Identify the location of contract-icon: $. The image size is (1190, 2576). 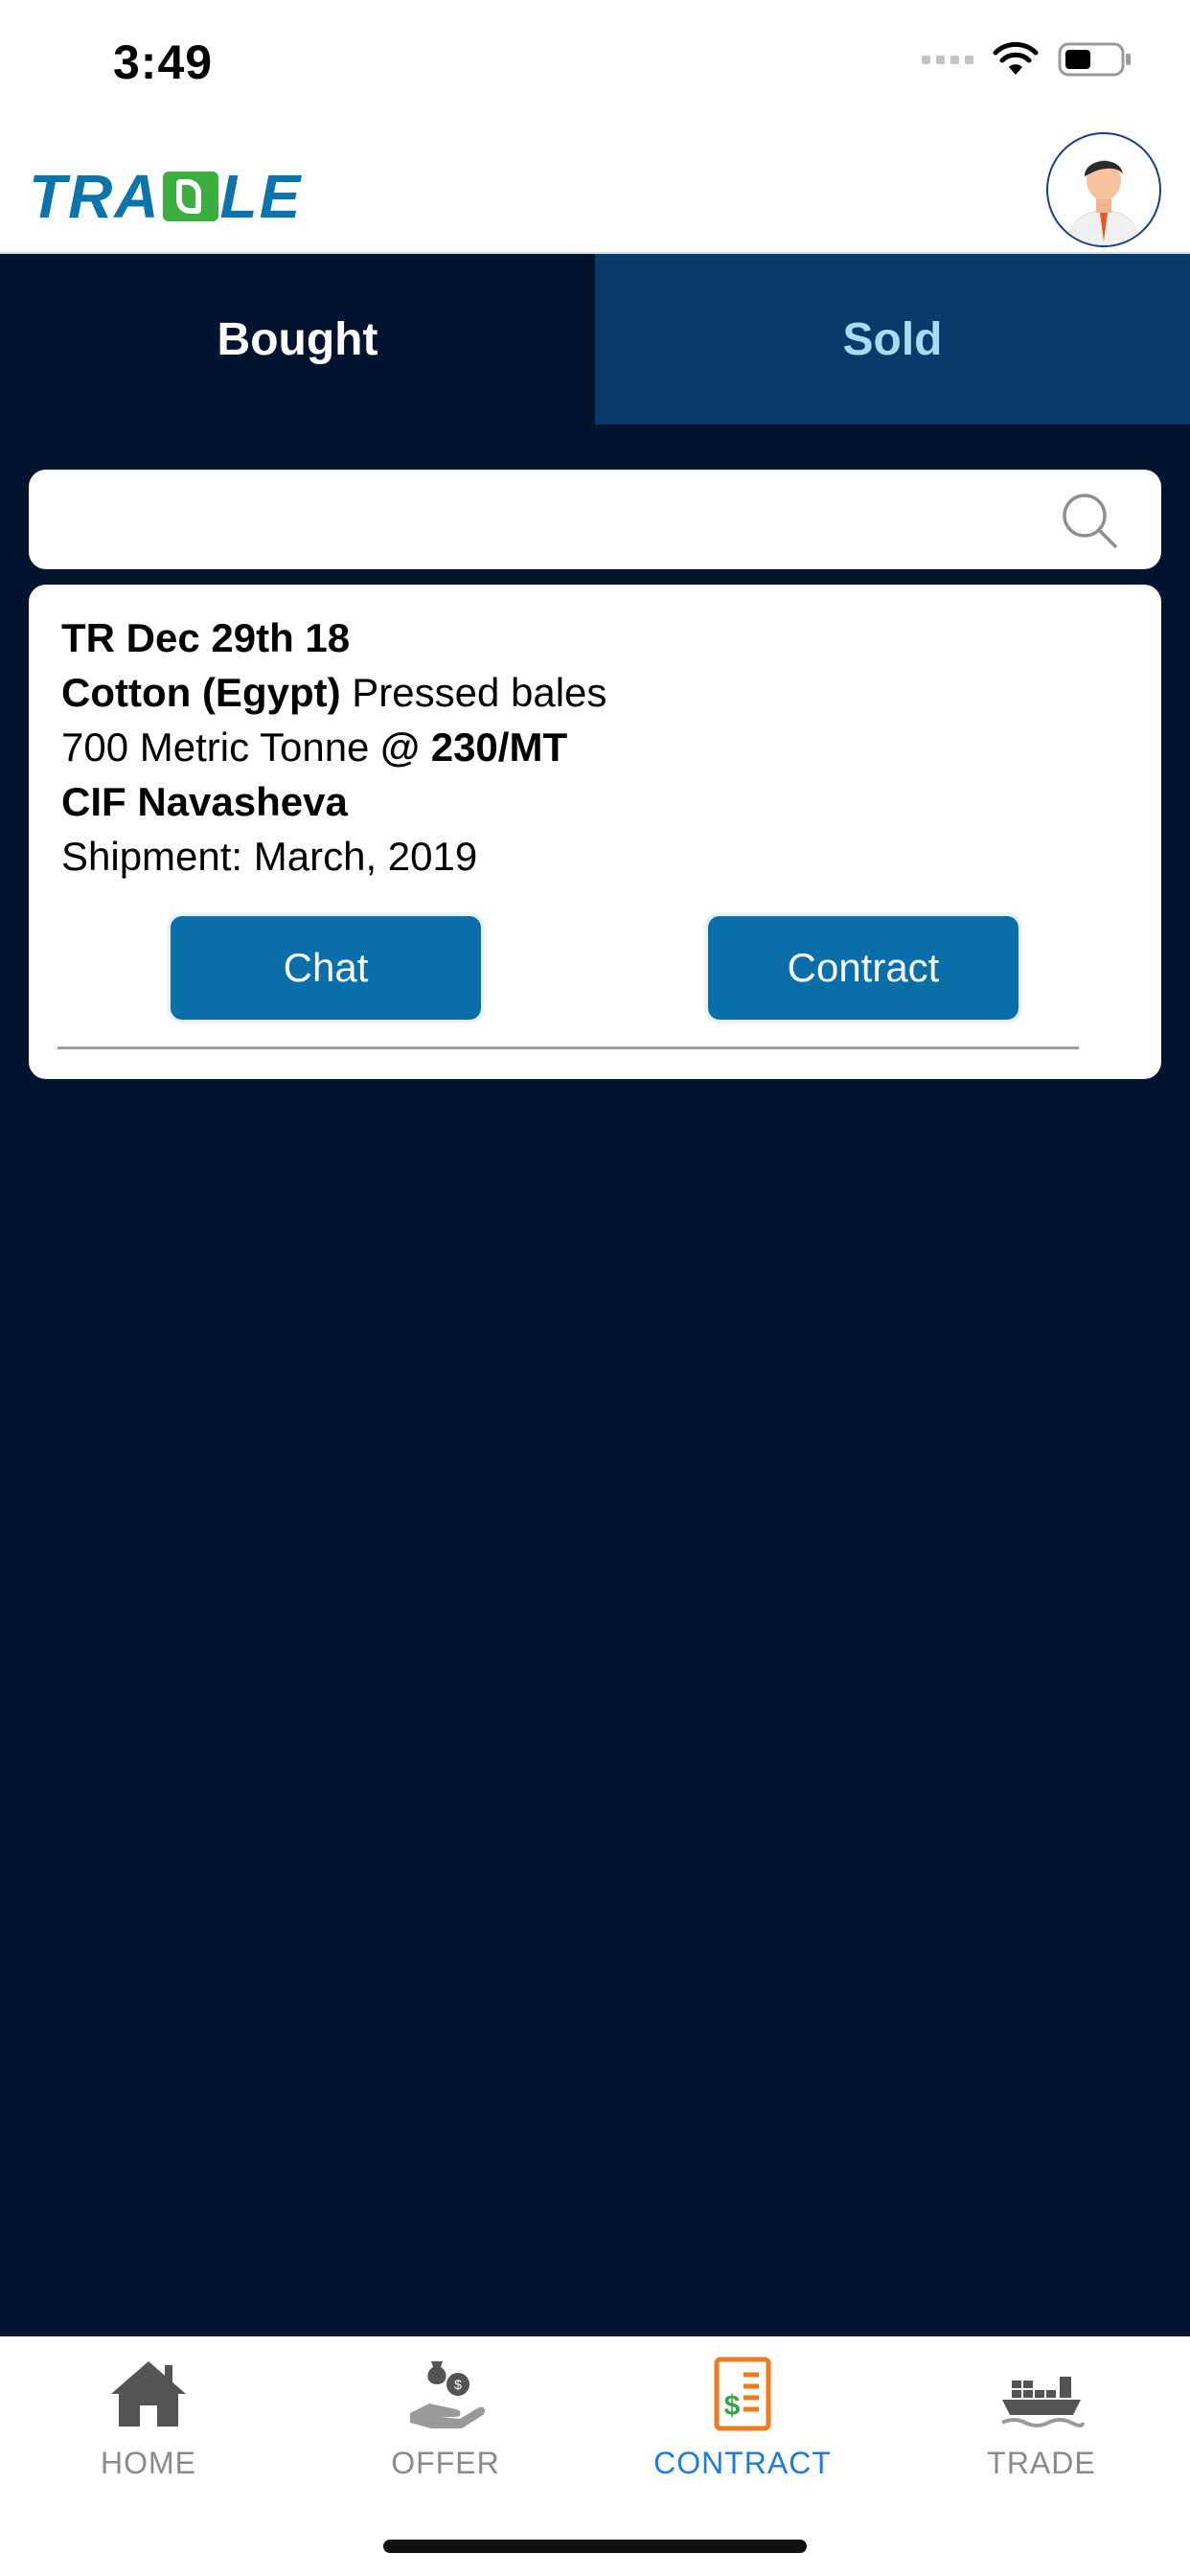
(743, 2394).